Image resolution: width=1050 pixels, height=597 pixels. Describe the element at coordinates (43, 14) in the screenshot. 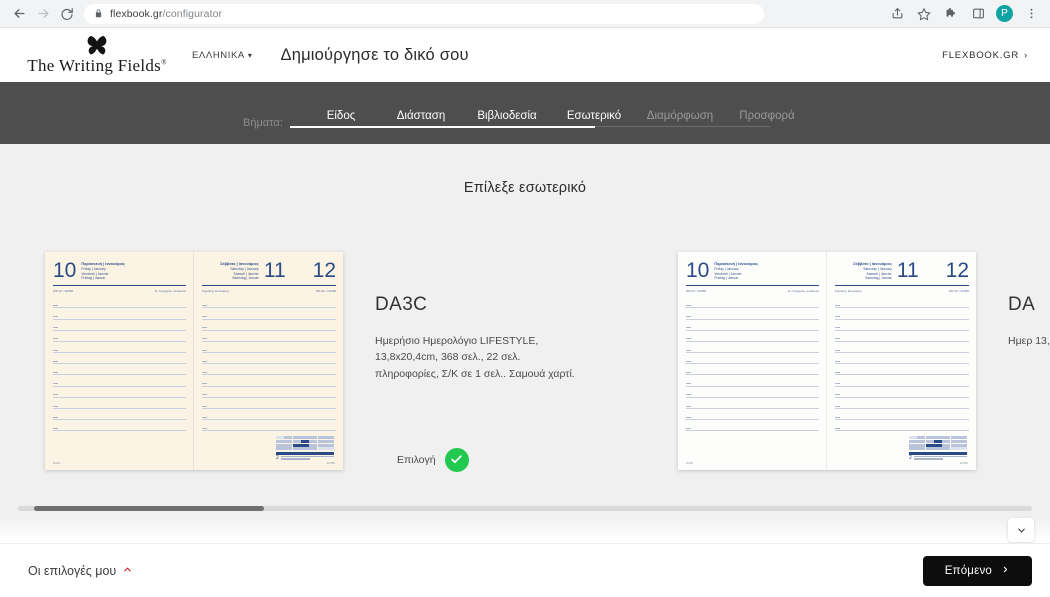

I see `forward-arrow-icon` at that location.